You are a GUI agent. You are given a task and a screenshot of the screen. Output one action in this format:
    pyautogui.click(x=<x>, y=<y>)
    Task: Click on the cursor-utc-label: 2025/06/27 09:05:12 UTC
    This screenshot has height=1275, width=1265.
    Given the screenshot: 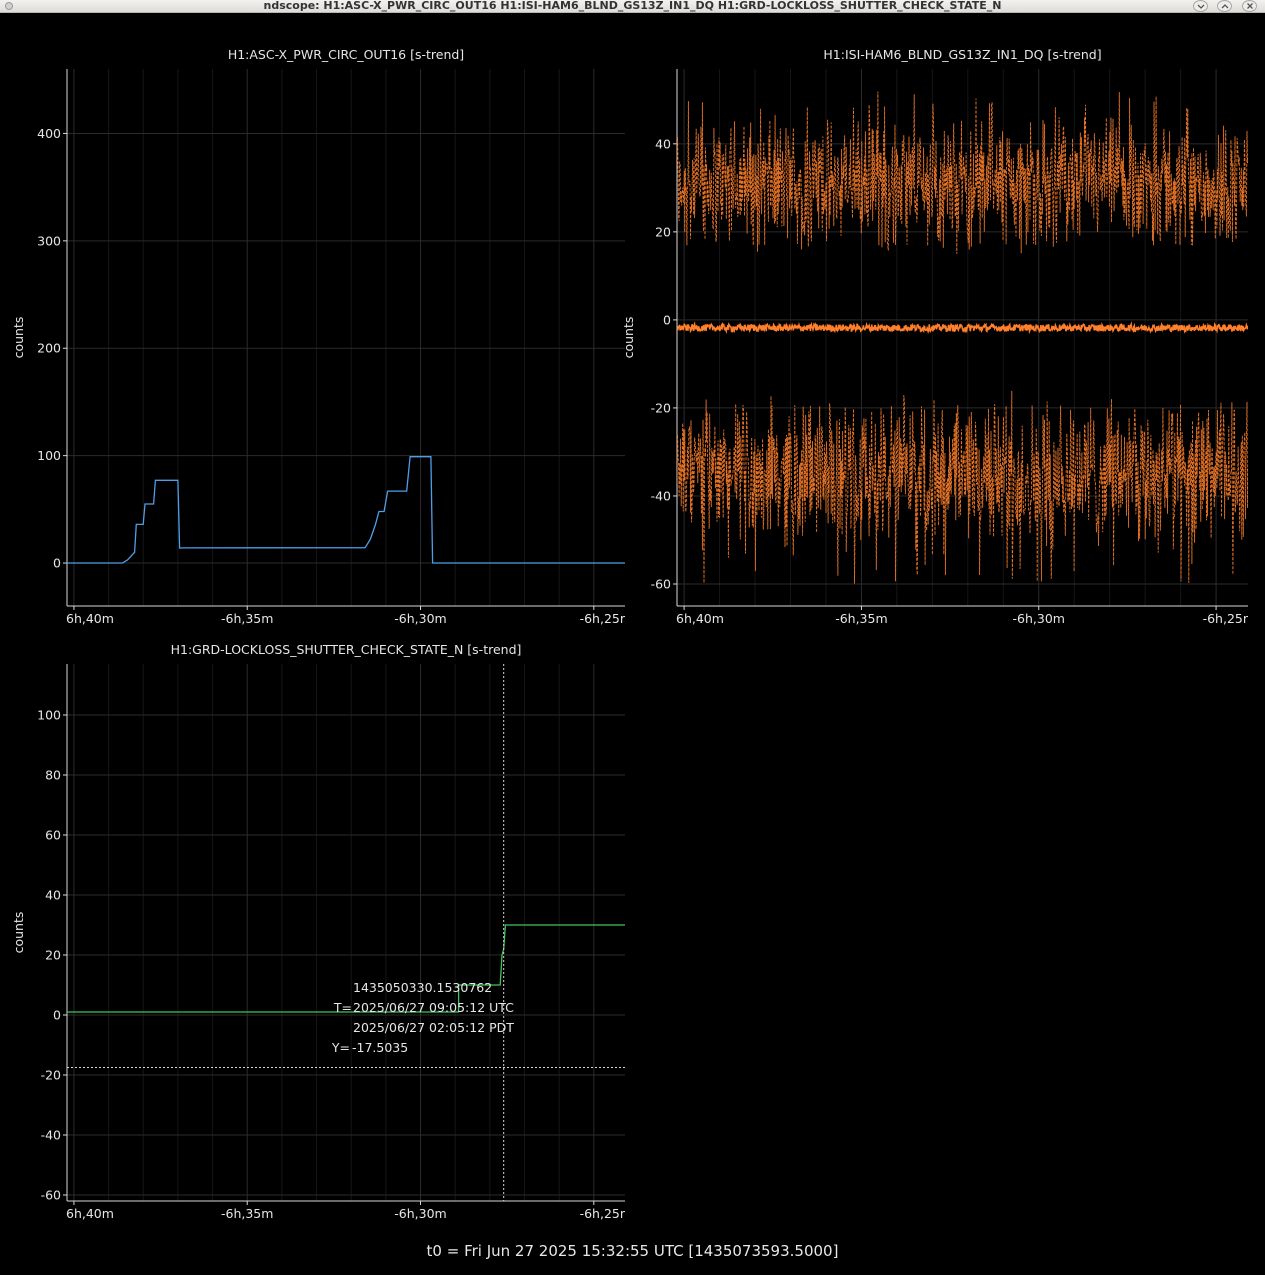 What is the action you would take?
    pyautogui.click(x=433, y=1007)
    